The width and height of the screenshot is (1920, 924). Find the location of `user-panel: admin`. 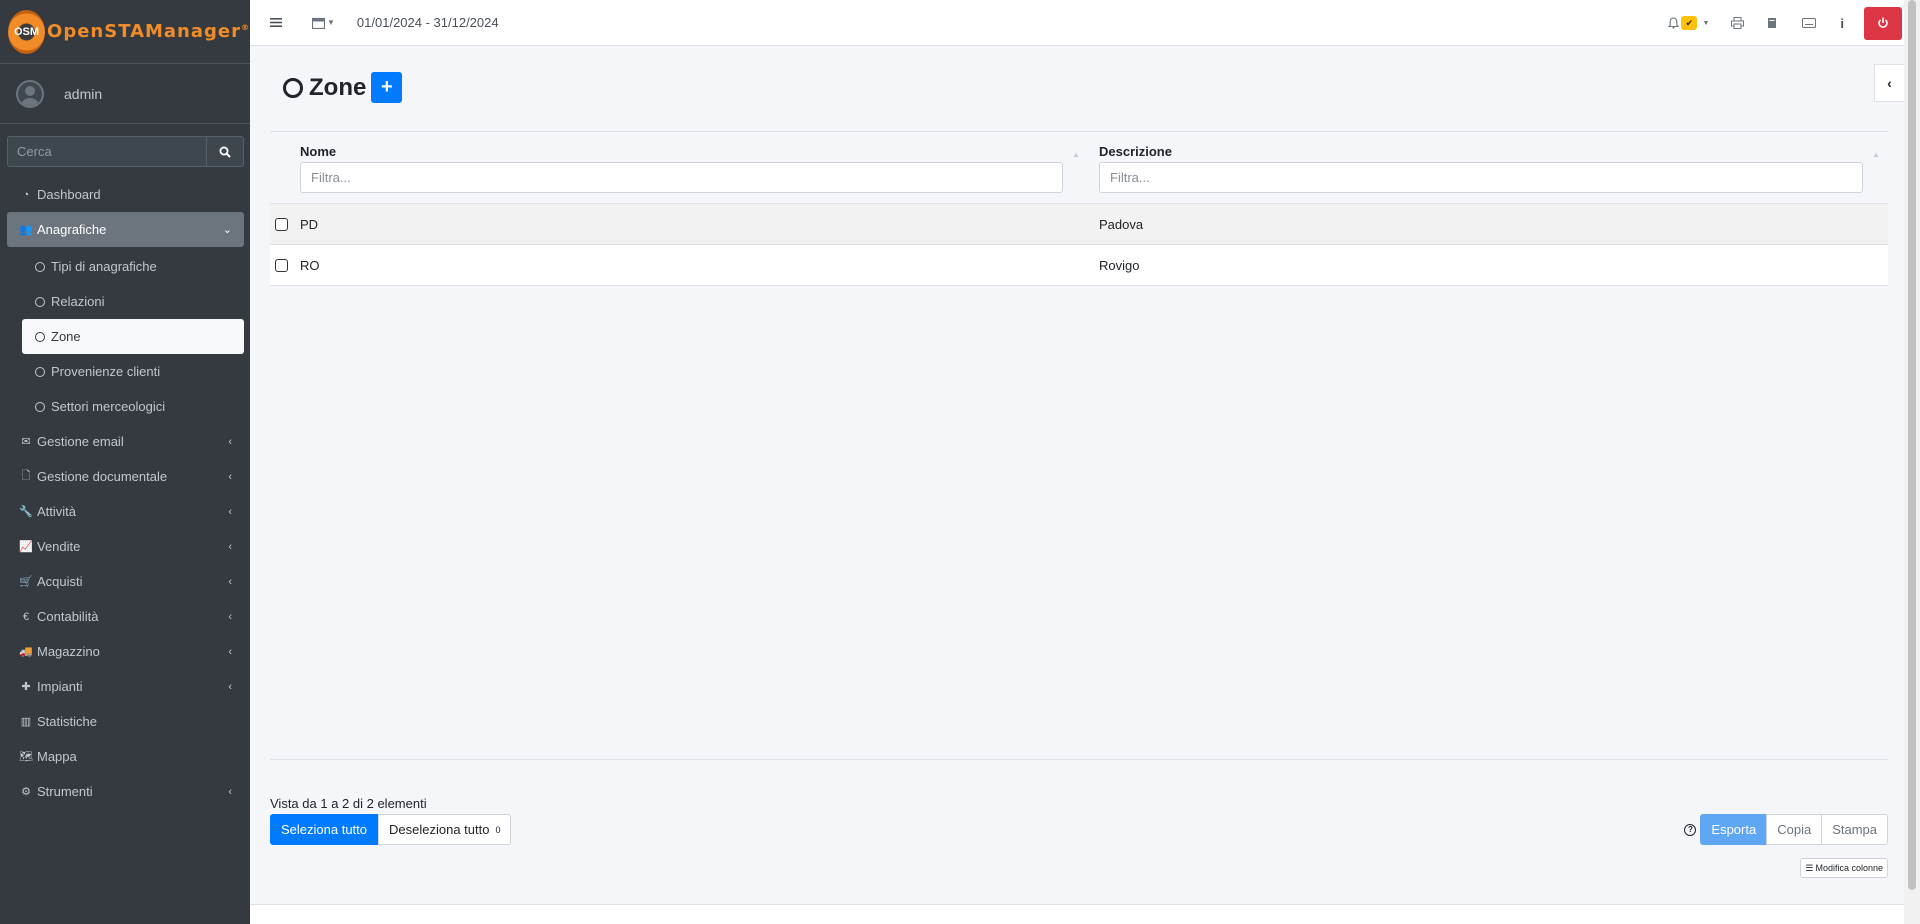

user-panel: admin is located at coordinates (125, 94).